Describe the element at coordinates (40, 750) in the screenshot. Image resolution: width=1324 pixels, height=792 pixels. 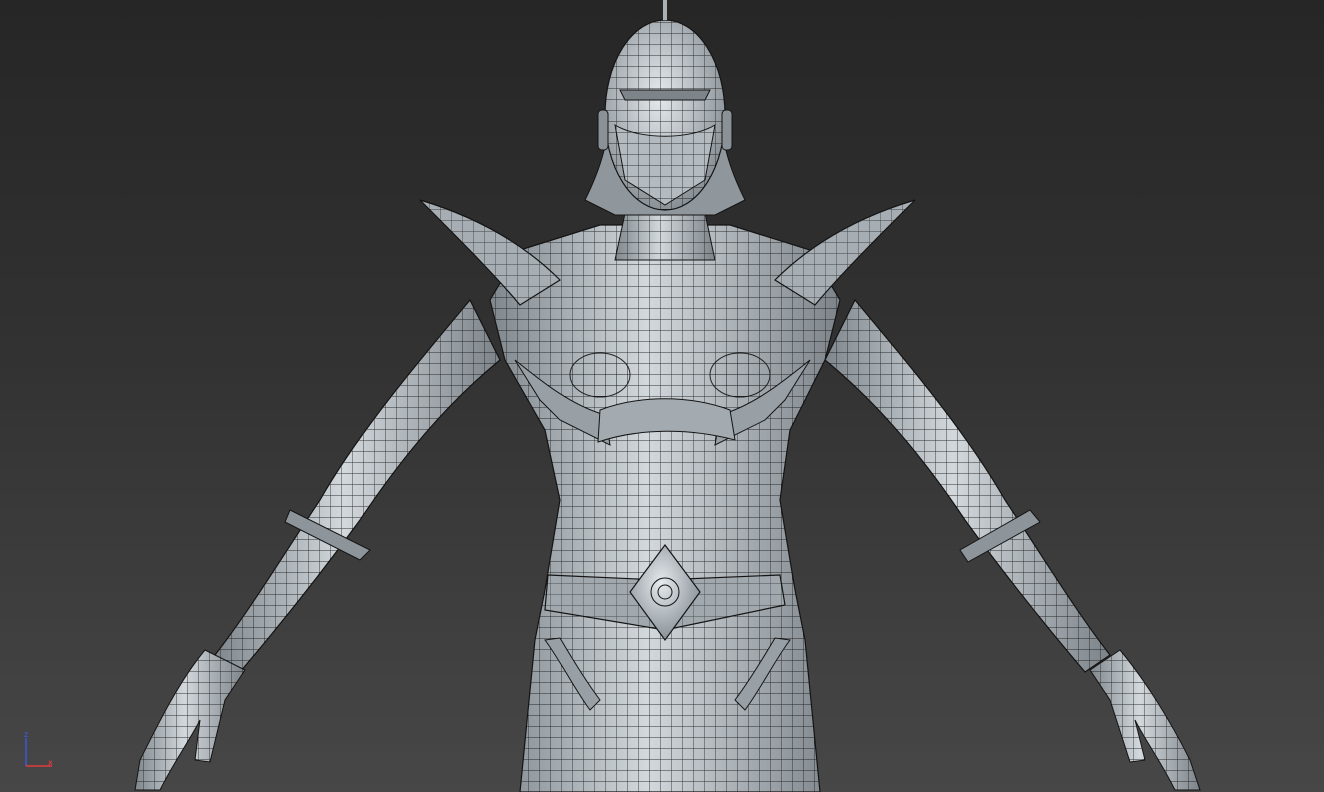
I see `axis-gizmo: z x` at that location.